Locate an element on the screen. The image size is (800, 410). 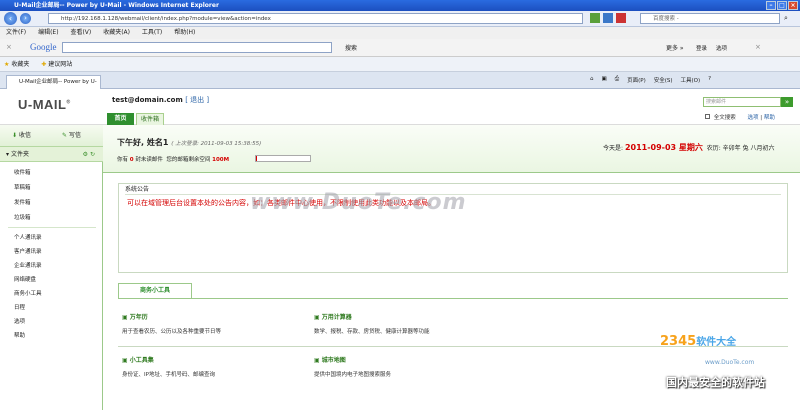
receive-button: ⬇ 收信 is located at coordinates (21, 134).